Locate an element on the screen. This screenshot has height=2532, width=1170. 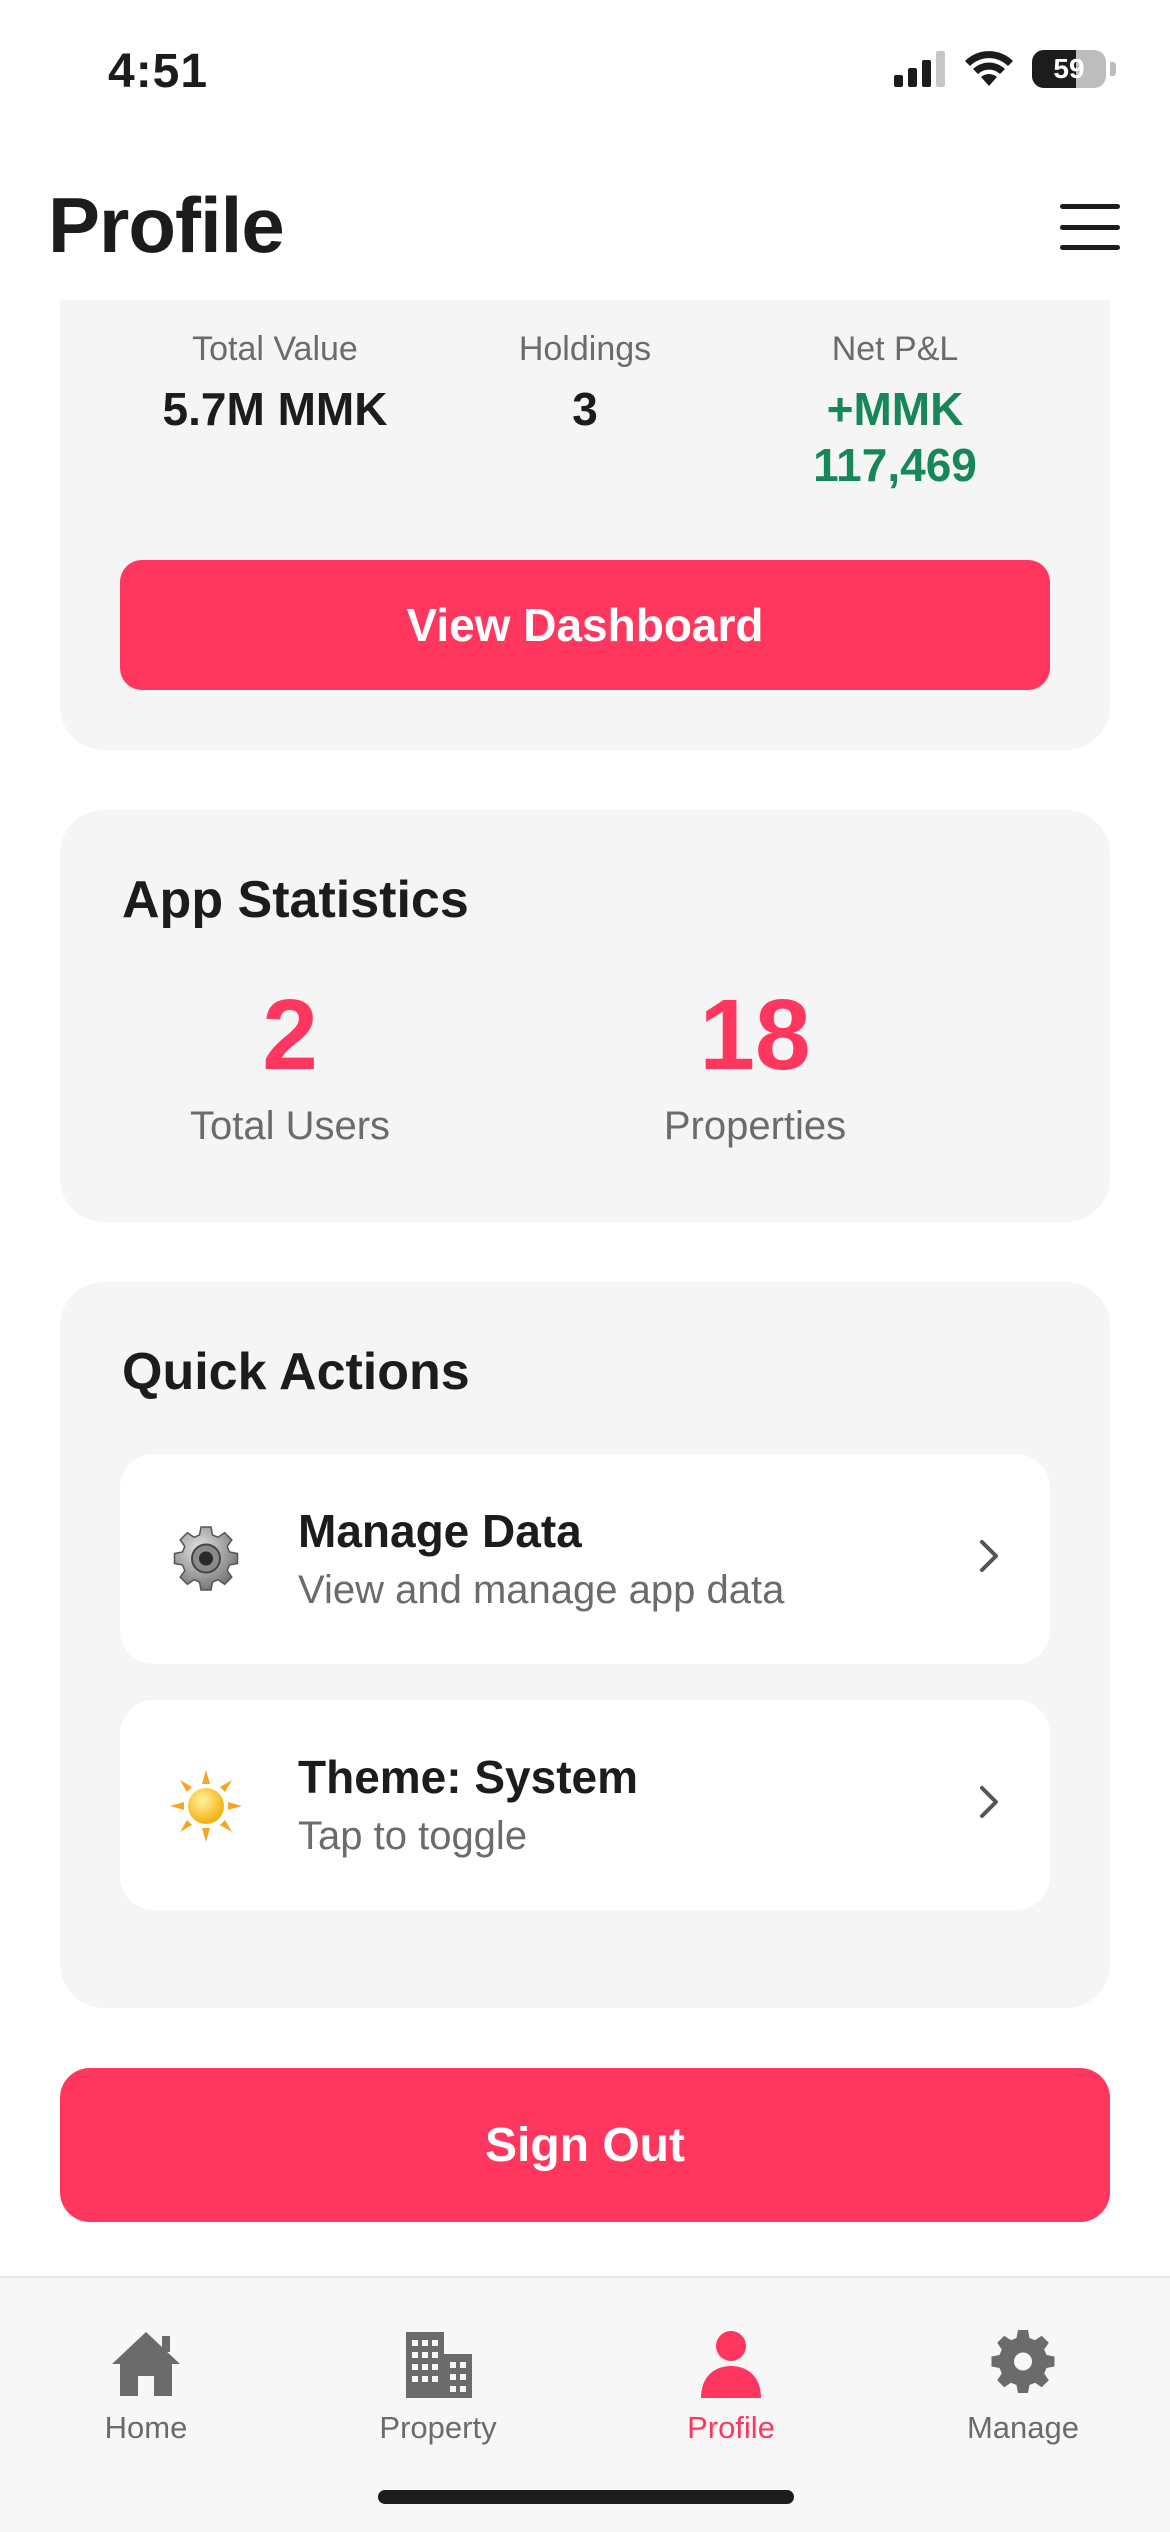
metric-holdings: Holdings 3 is located at coordinates (585, 411).